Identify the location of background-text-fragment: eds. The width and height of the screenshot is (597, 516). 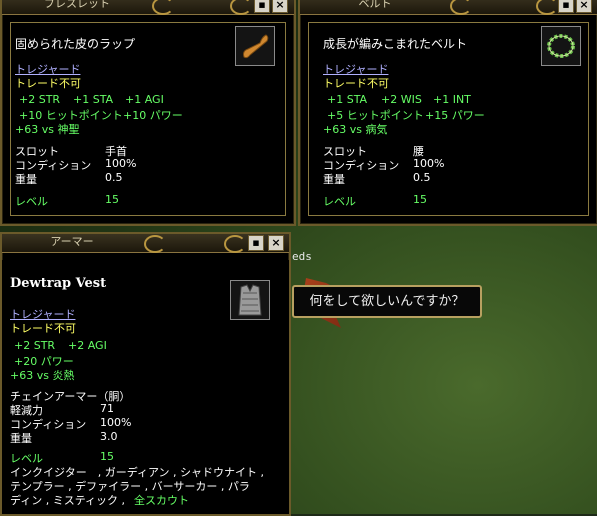
(302, 256).